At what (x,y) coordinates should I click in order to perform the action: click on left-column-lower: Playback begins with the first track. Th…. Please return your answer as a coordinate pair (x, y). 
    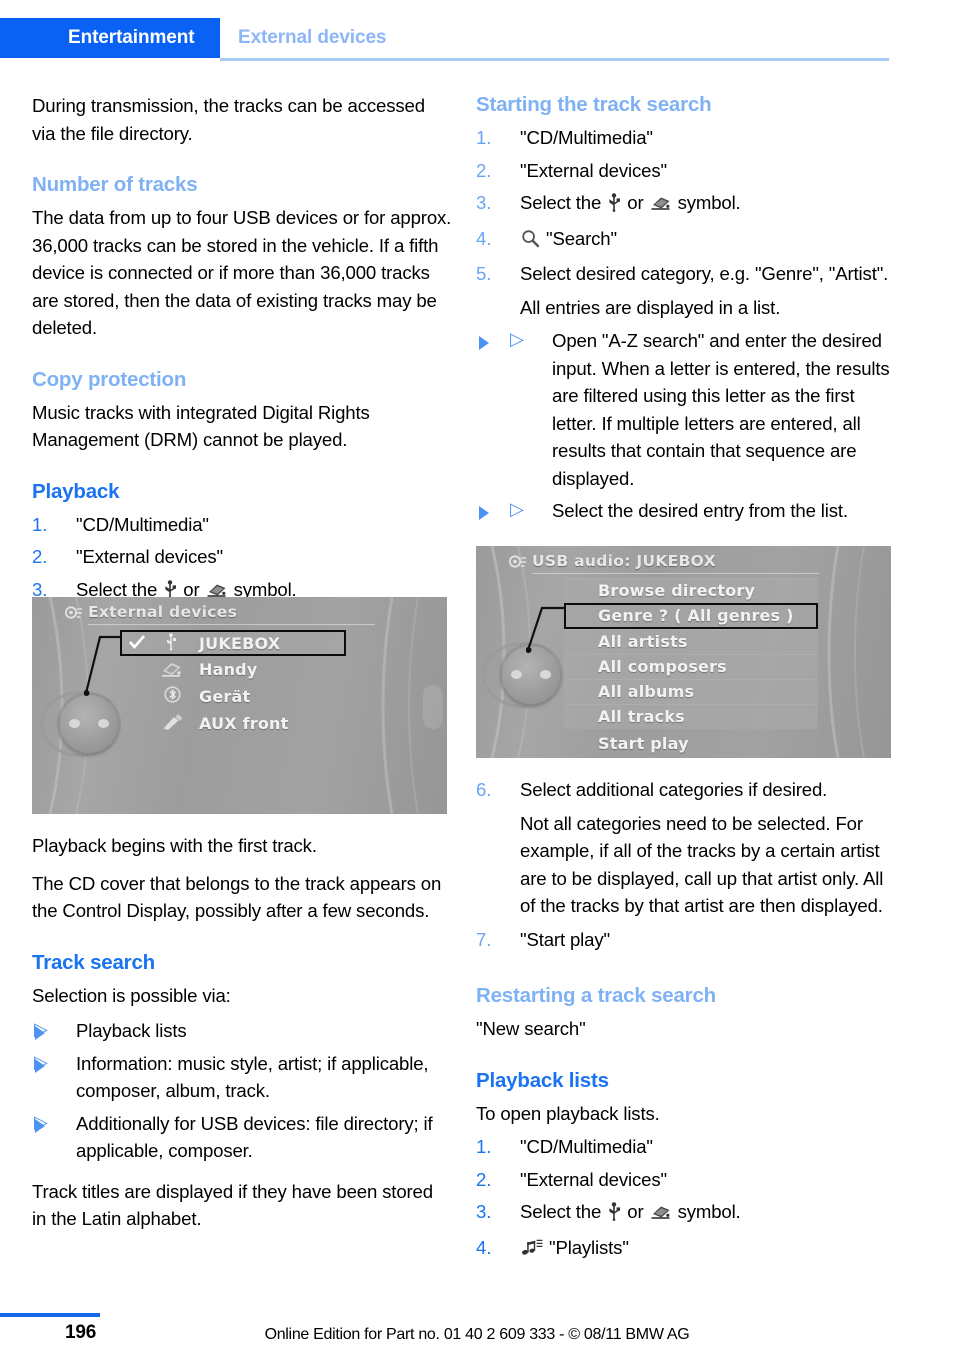
    Looking at the image, I should click on (242, 1032).